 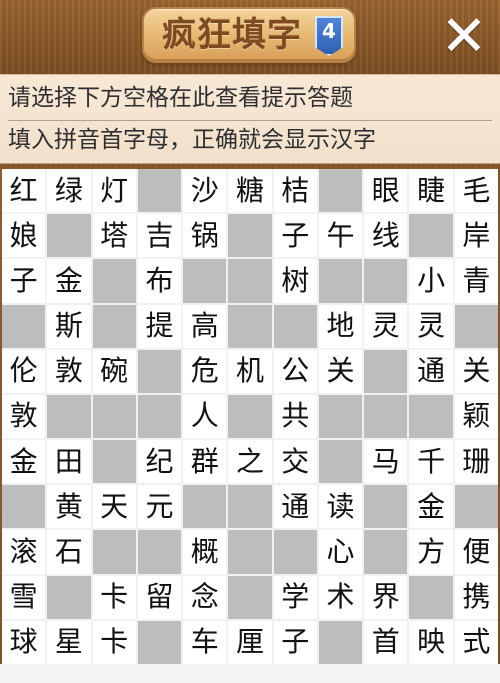 What do you see at coordinates (476, 552) in the screenshot?
I see `crossword-cell: 便` at bounding box center [476, 552].